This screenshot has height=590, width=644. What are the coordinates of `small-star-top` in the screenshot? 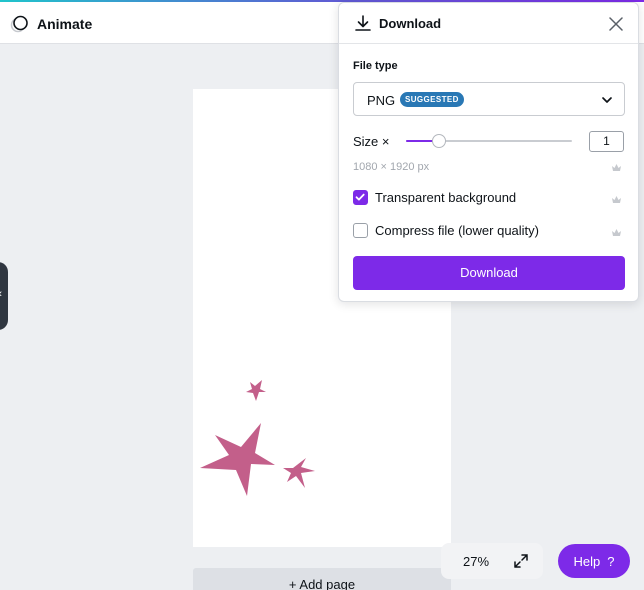 It's located at (256, 390).